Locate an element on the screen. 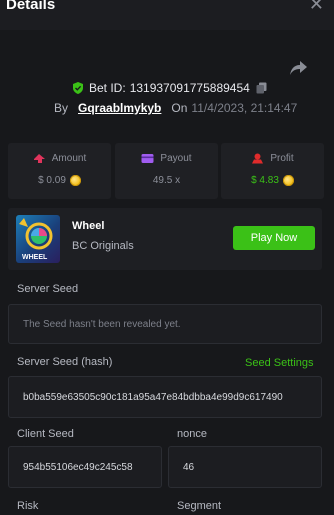  by-label: By is located at coordinates (61, 108).